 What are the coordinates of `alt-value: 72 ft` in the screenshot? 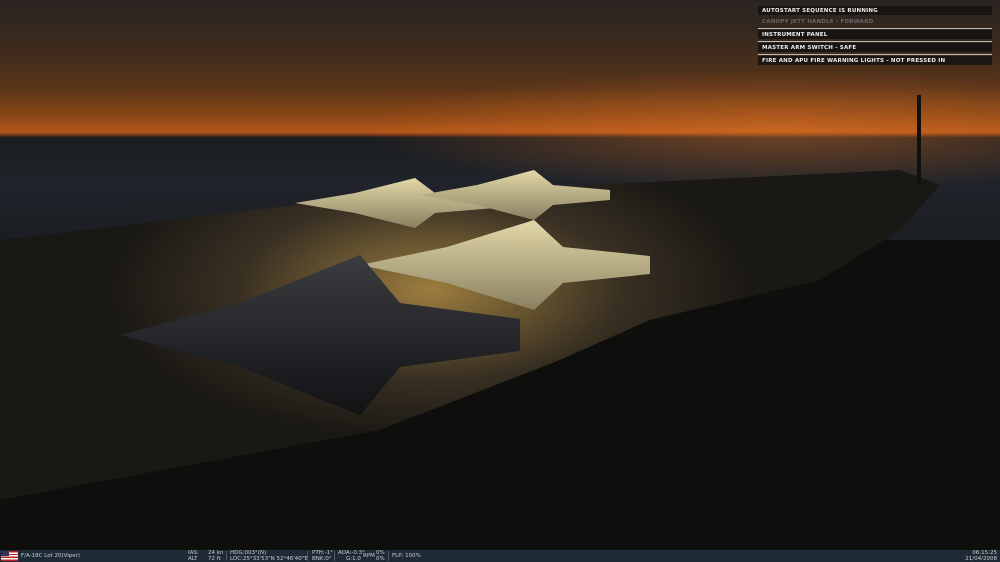 It's located at (214, 559).